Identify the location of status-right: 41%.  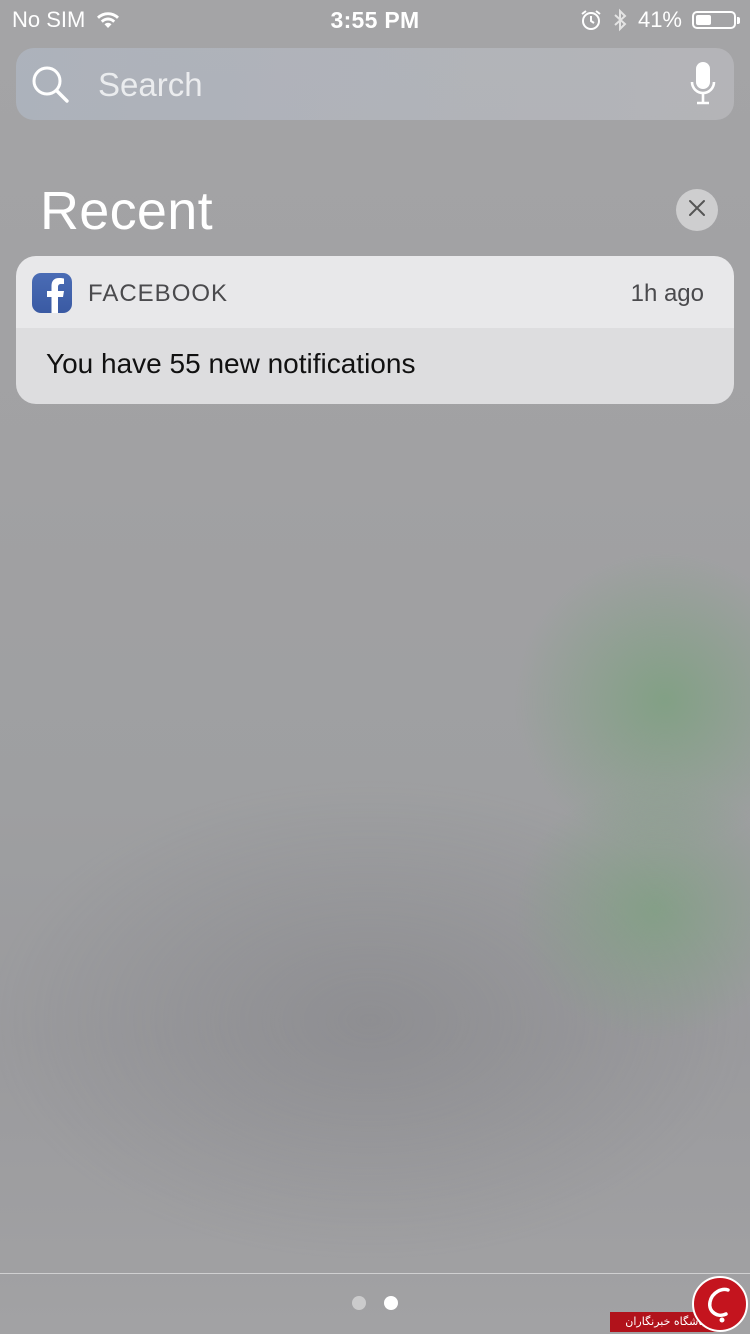
(660, 20).